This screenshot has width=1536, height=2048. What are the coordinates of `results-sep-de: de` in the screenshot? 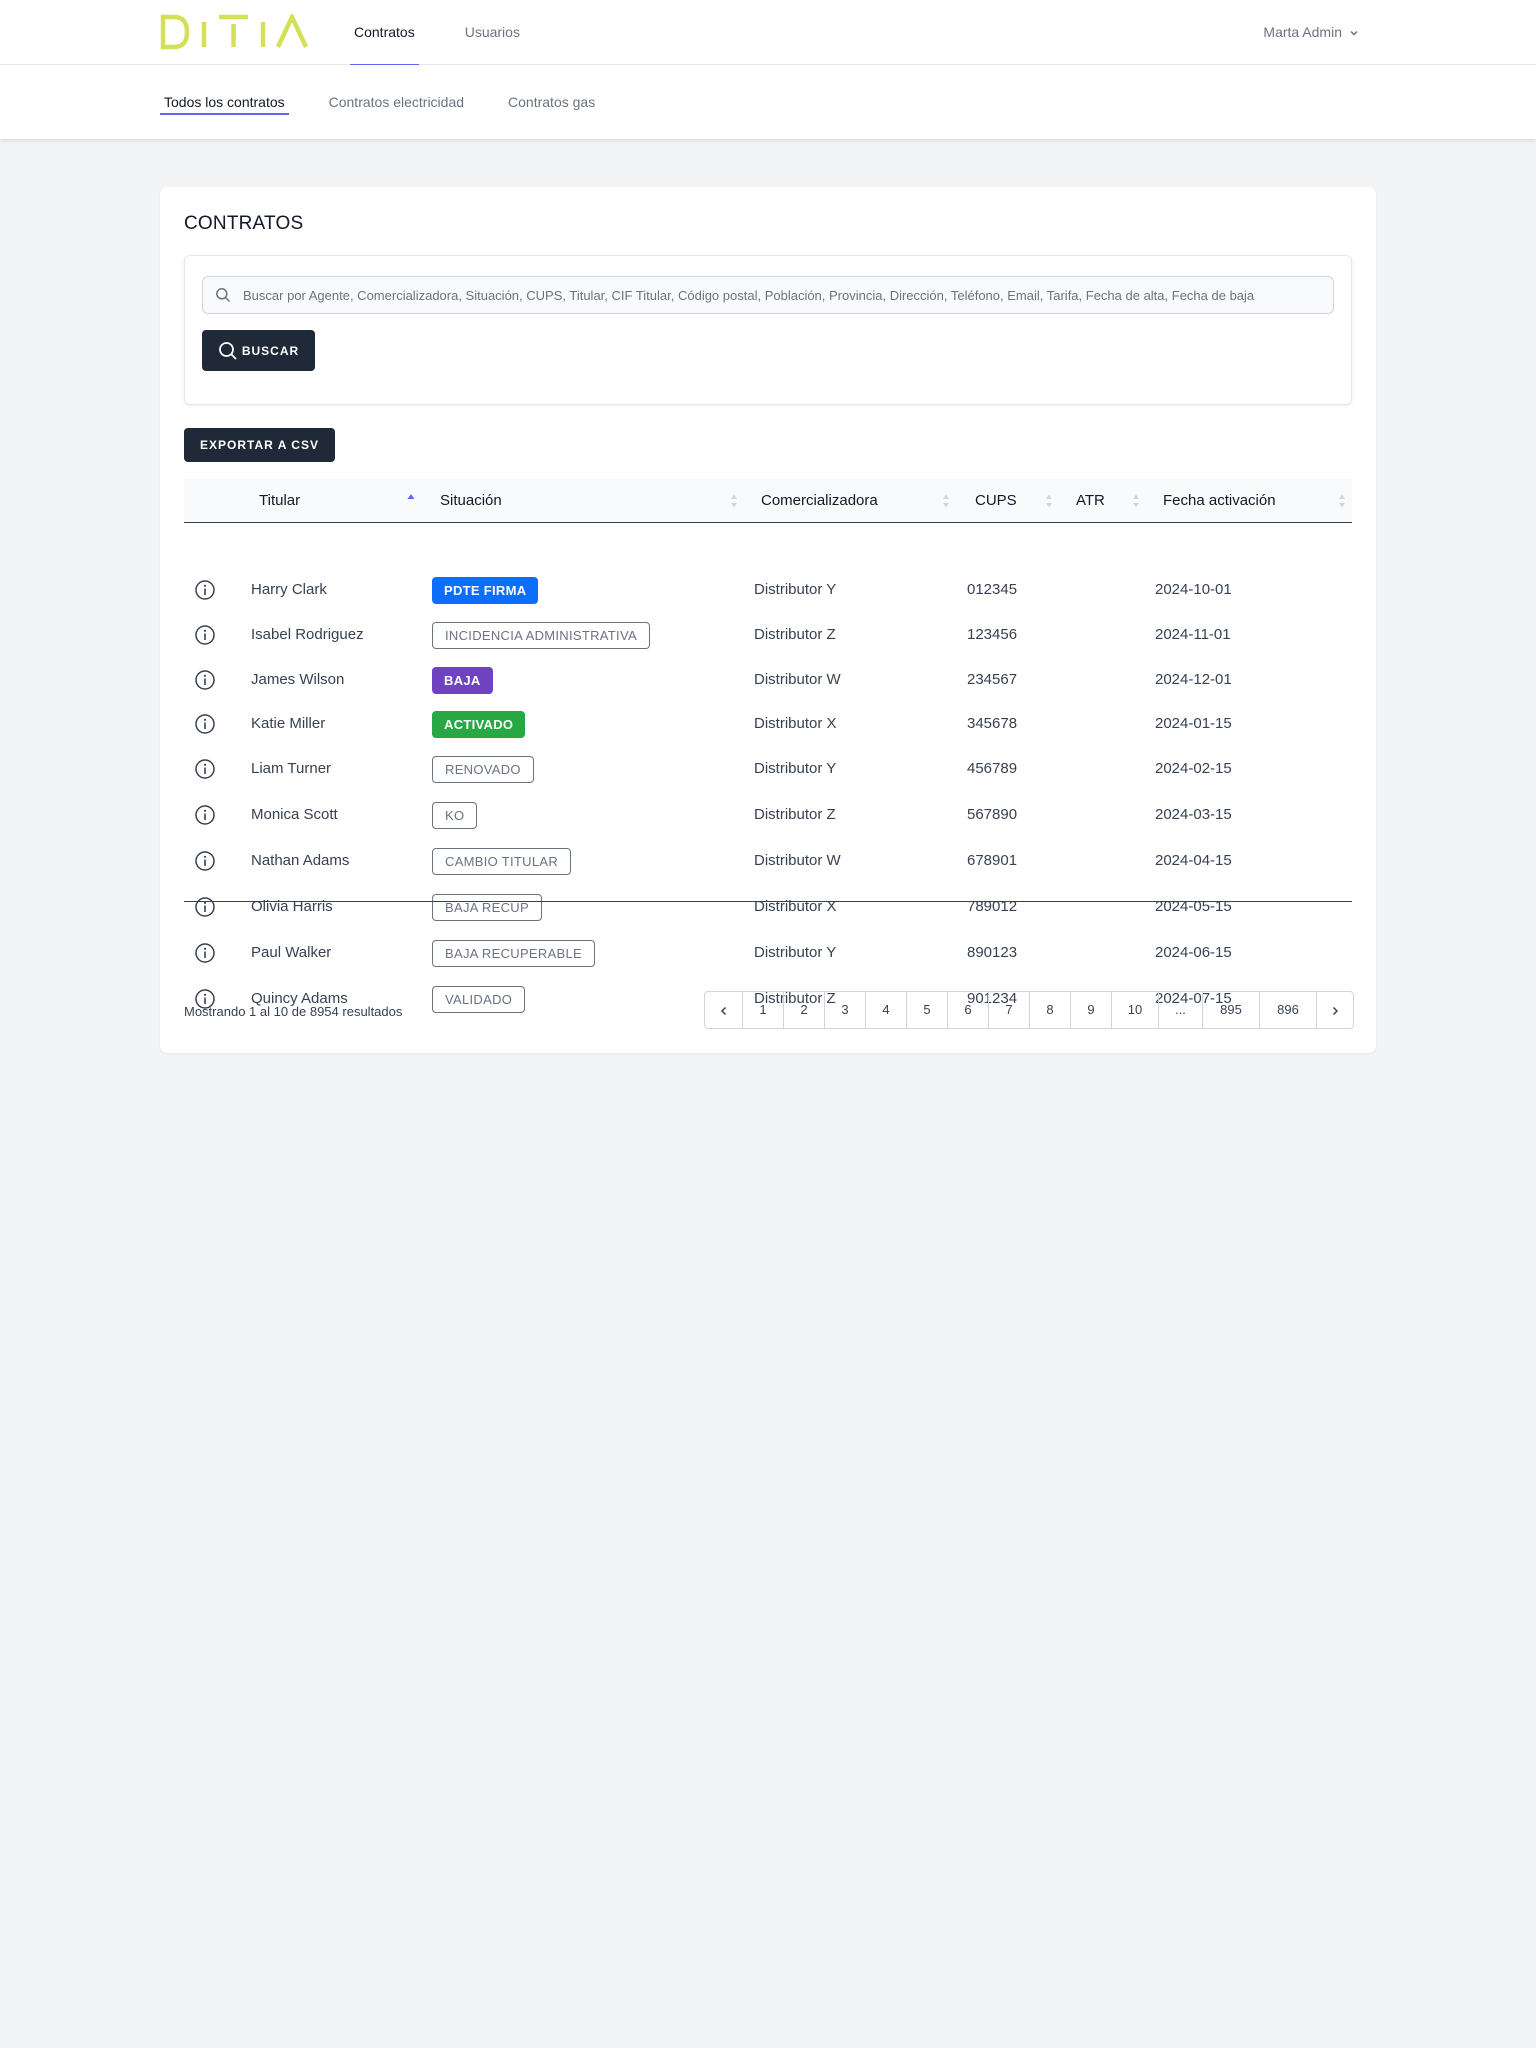 It's located at (299, 1011).